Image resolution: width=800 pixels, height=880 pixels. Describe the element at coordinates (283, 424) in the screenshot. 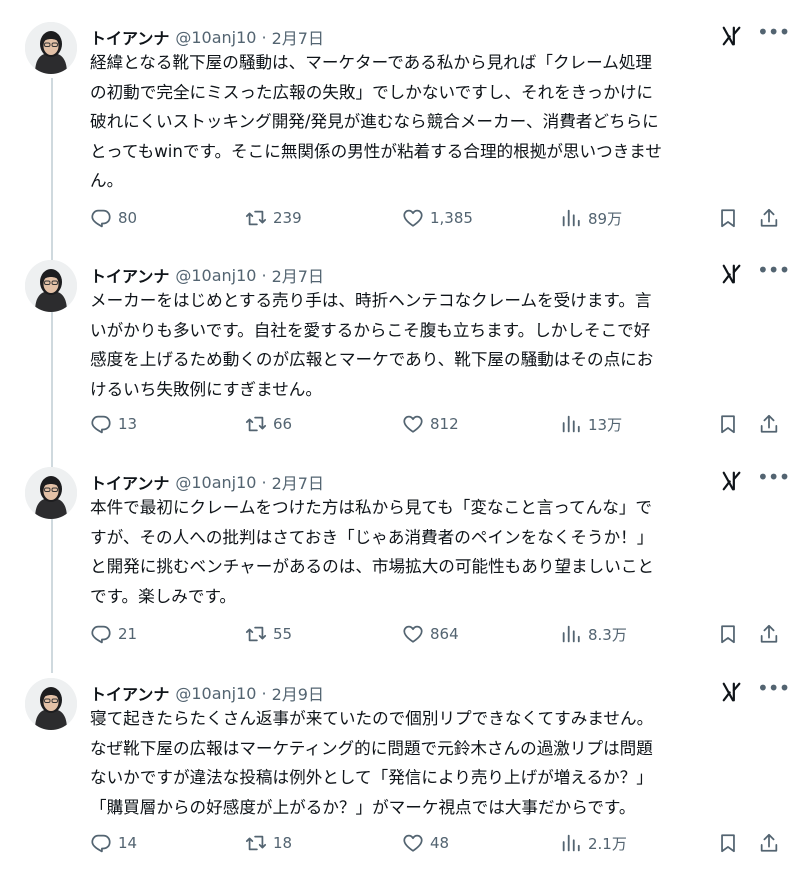

I see `retweet-count: 66` at that location.